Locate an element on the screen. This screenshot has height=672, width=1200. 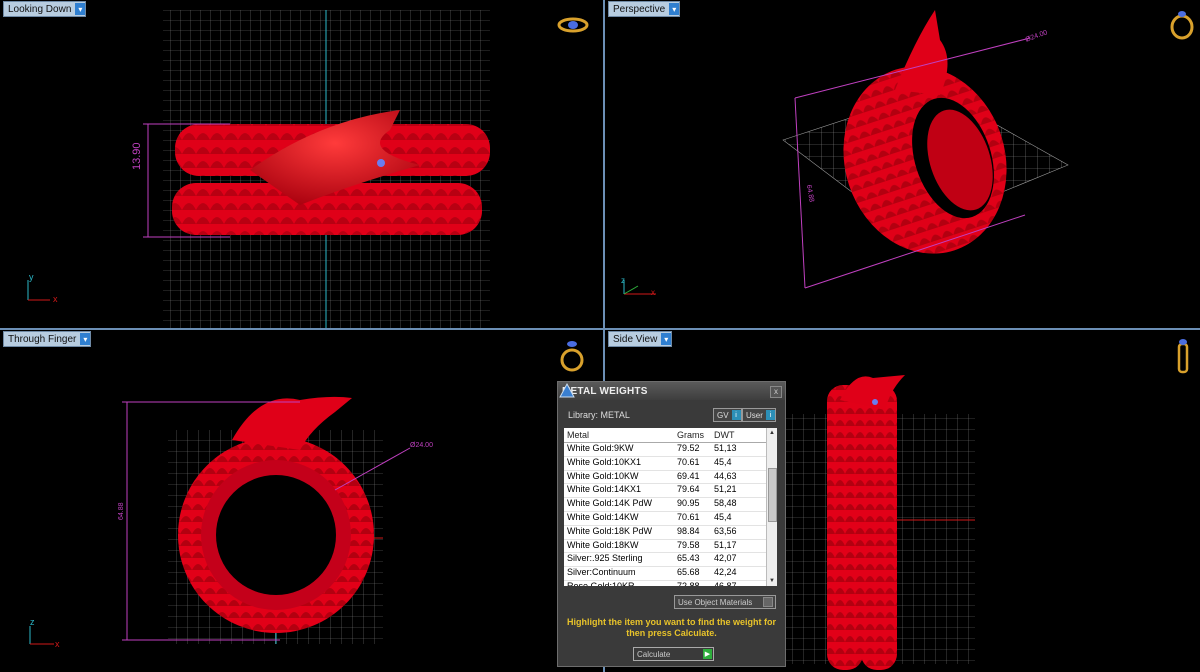
cell-dwt: 63,56 is located at coordinates (725, 530).